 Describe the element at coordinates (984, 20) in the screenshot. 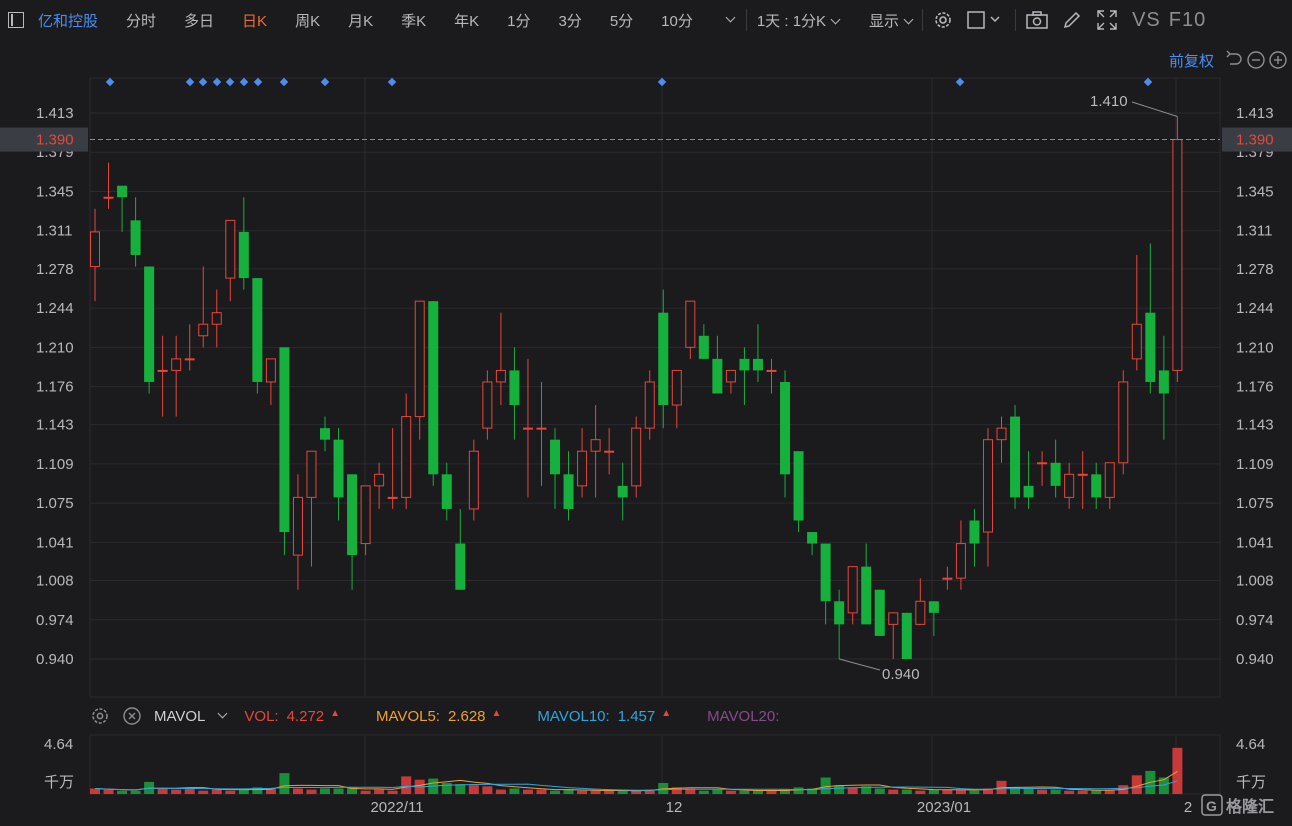

I see `chart-style-icon` at that location.